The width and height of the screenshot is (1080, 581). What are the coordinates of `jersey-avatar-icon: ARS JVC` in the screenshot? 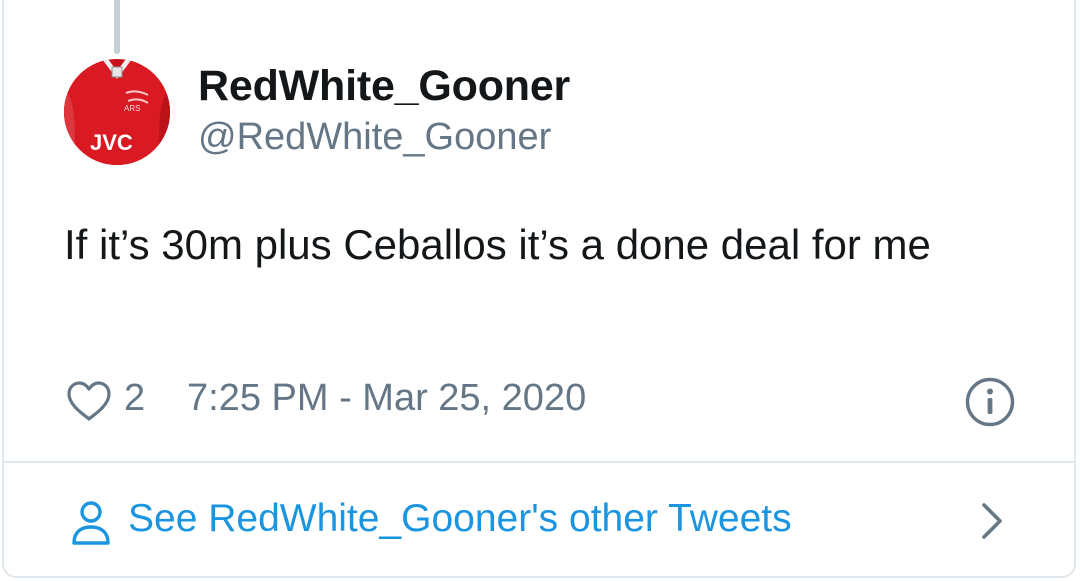 It's located at (117, 112).